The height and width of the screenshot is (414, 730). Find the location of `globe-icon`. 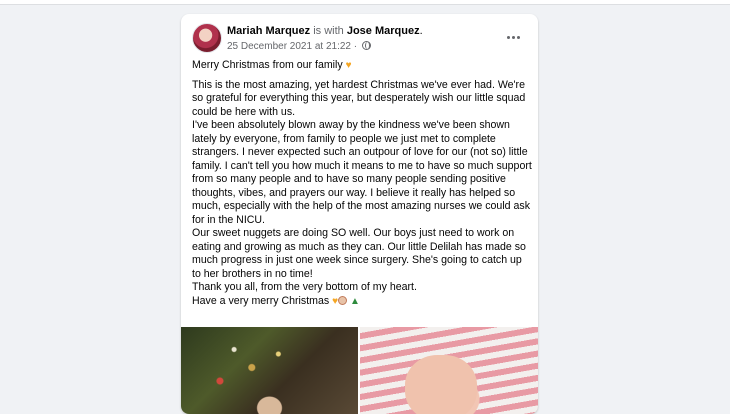

globe-icon is located at coordinates (366, 45).